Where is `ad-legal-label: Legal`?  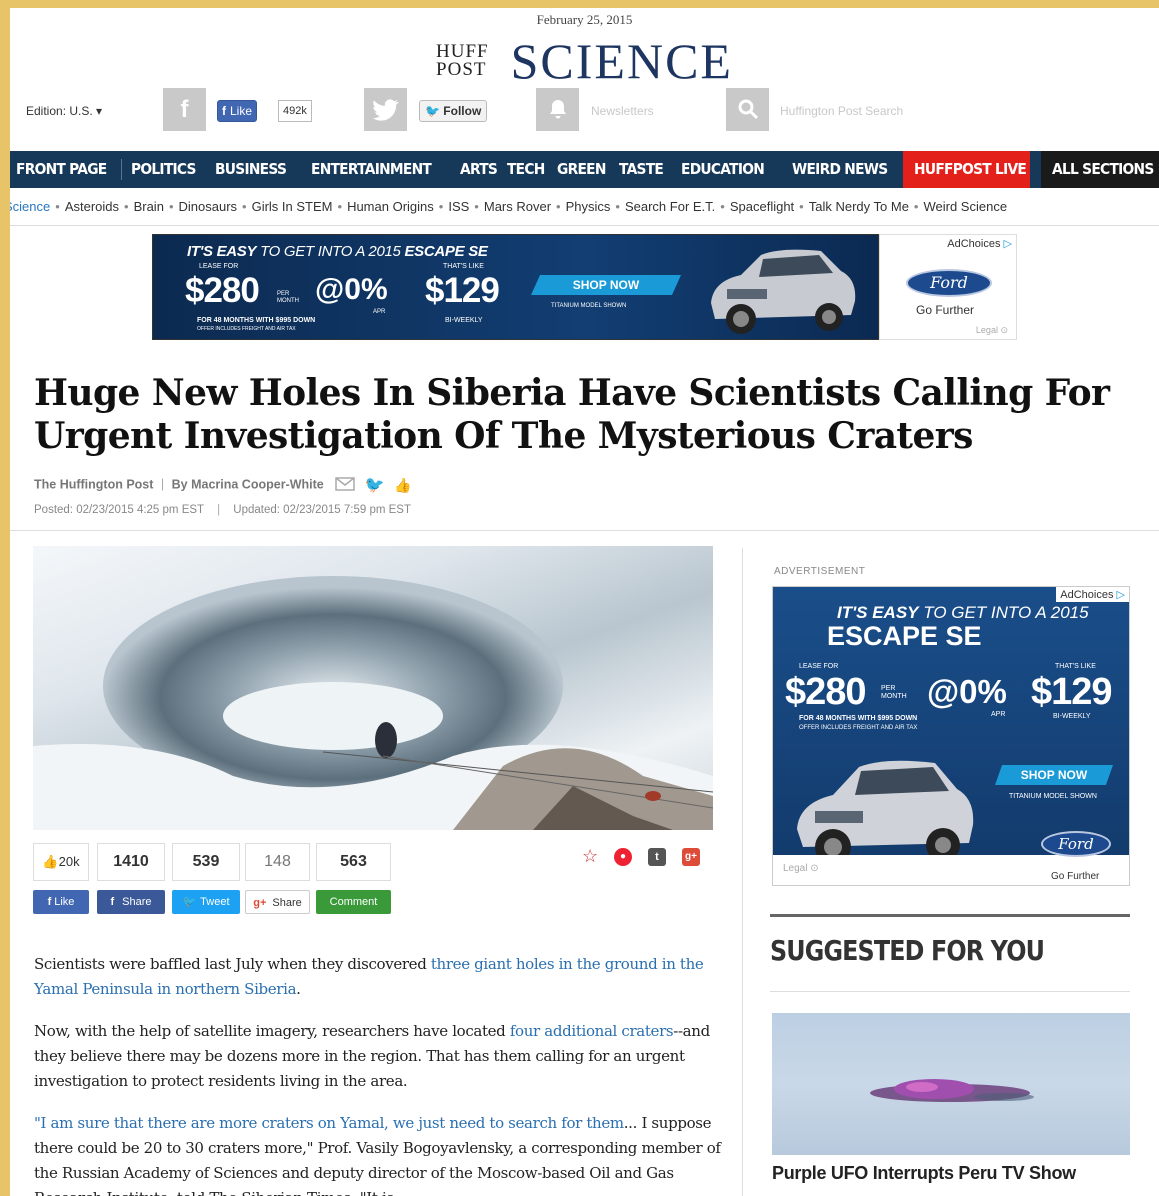
ad-legal-label: Legal is located at coordinates (986, 330).